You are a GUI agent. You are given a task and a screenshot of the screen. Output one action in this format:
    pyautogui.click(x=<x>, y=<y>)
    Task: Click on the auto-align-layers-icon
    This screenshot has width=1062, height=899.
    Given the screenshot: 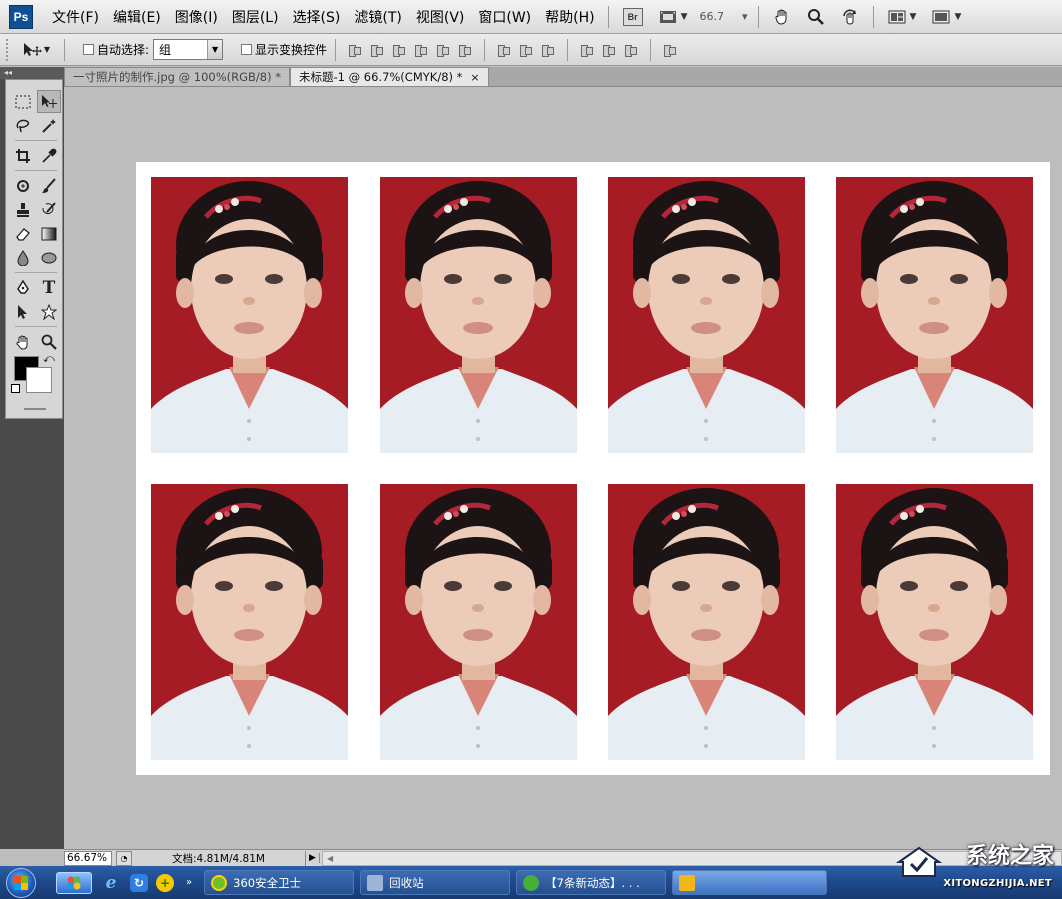 What is the action you would take?
    pyautogui.click(x=670, y=50)
    